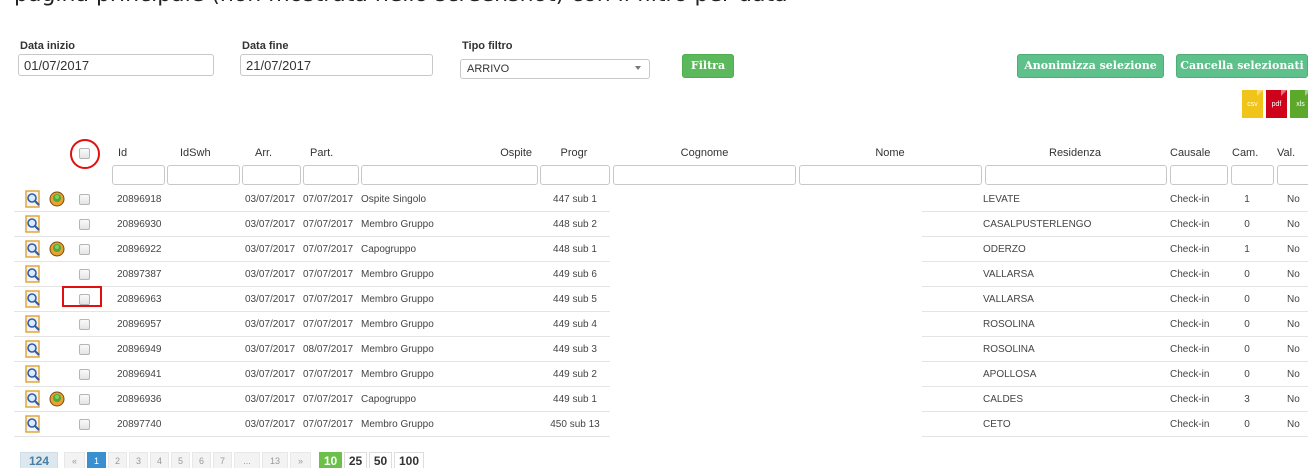  Describe the element at coordinates (336, 65) in the screenshot. I see `end-date-input` at that location.